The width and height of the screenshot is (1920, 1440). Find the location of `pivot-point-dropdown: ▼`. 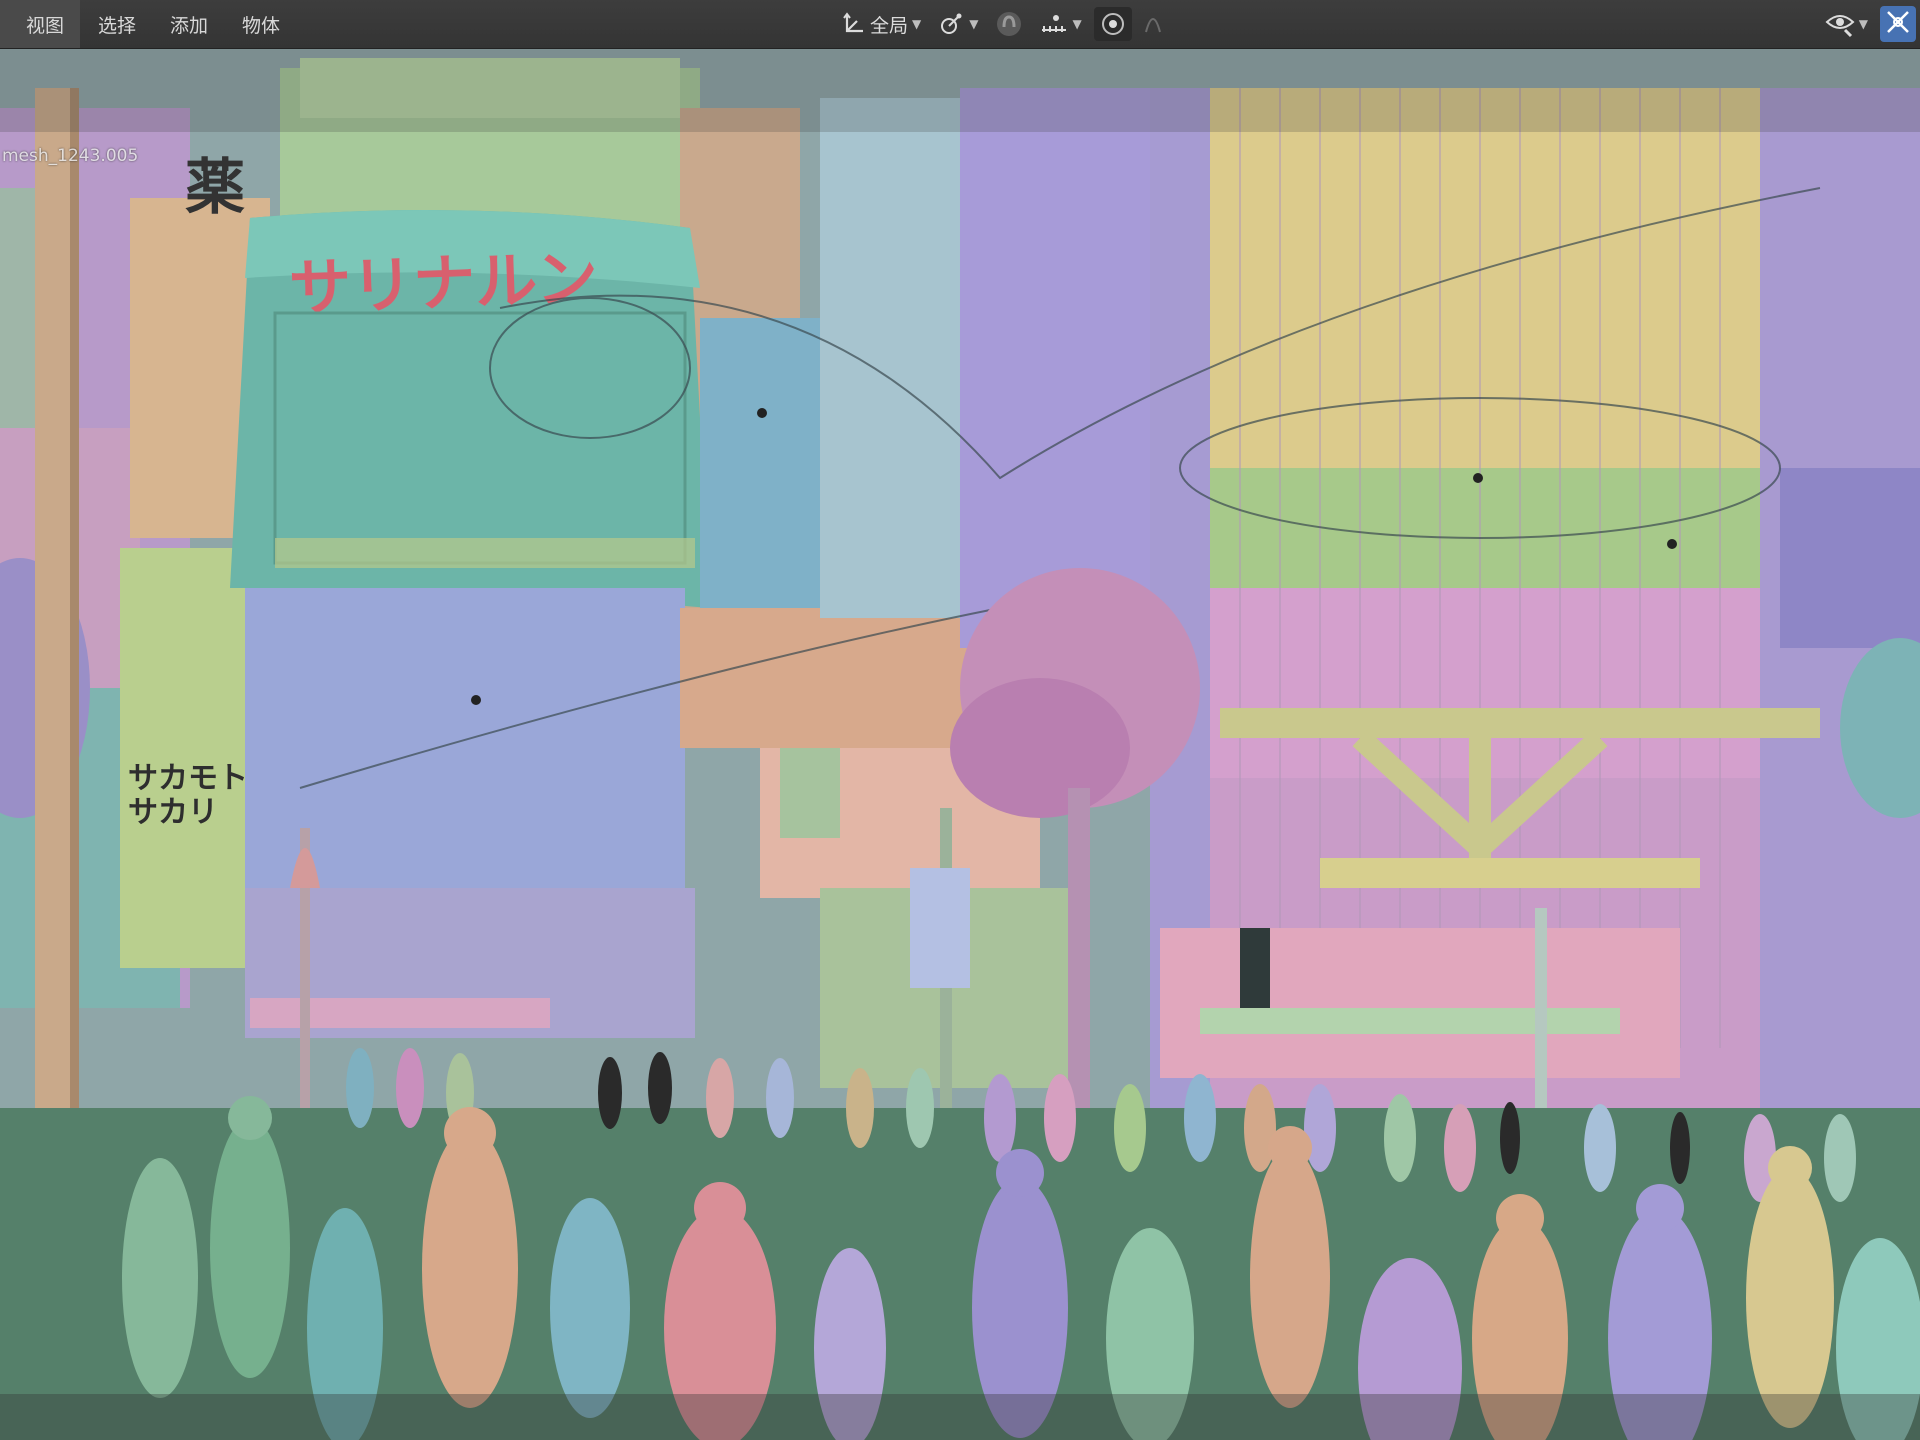

pivot-point-dropdown: ▼ is located at coordinates (958, 24).